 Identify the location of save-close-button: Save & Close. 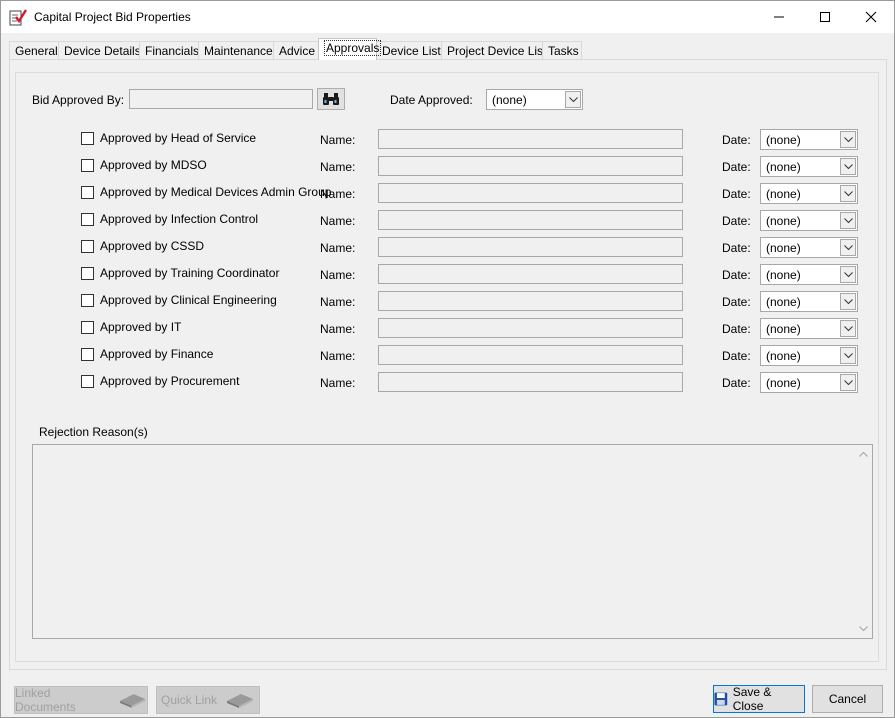
(759, 699).